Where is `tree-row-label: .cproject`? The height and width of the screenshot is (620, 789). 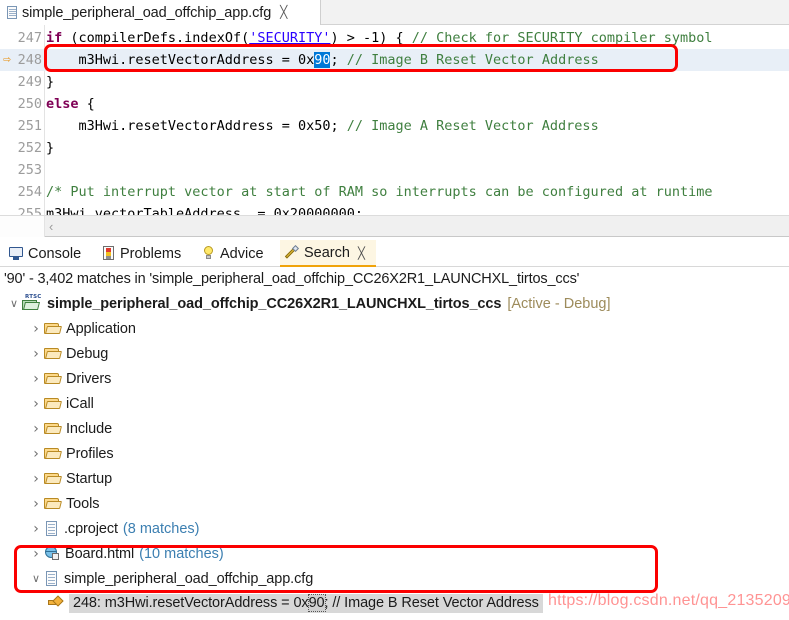 tree-row-label: .cproject is located at coordinates (91, 528).